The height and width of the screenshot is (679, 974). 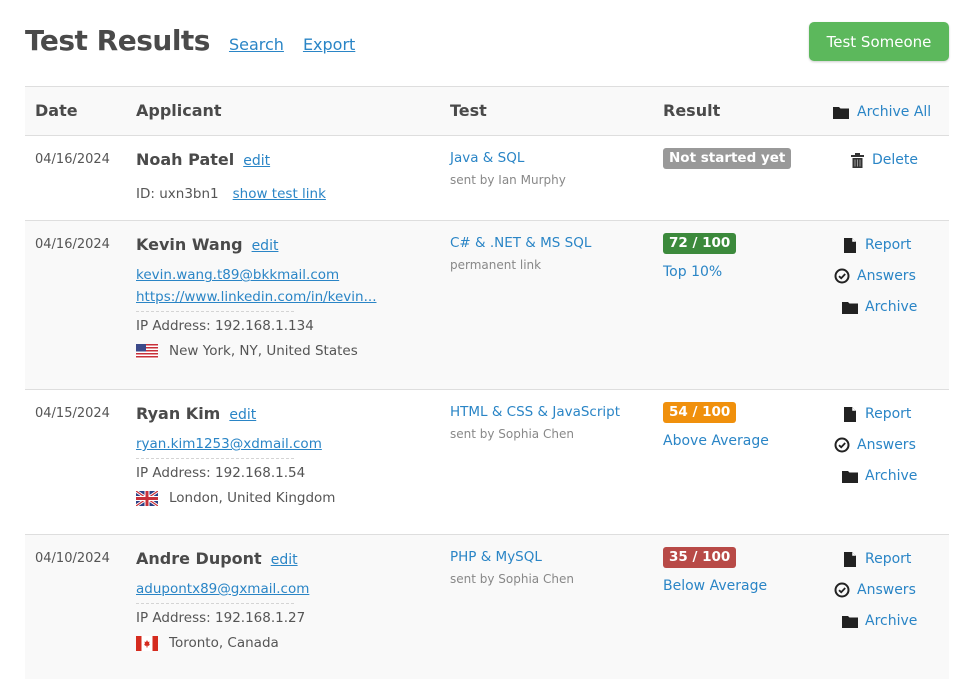 I want to click on applicant-name: Andre Dupont, so click(x=199, y=558).